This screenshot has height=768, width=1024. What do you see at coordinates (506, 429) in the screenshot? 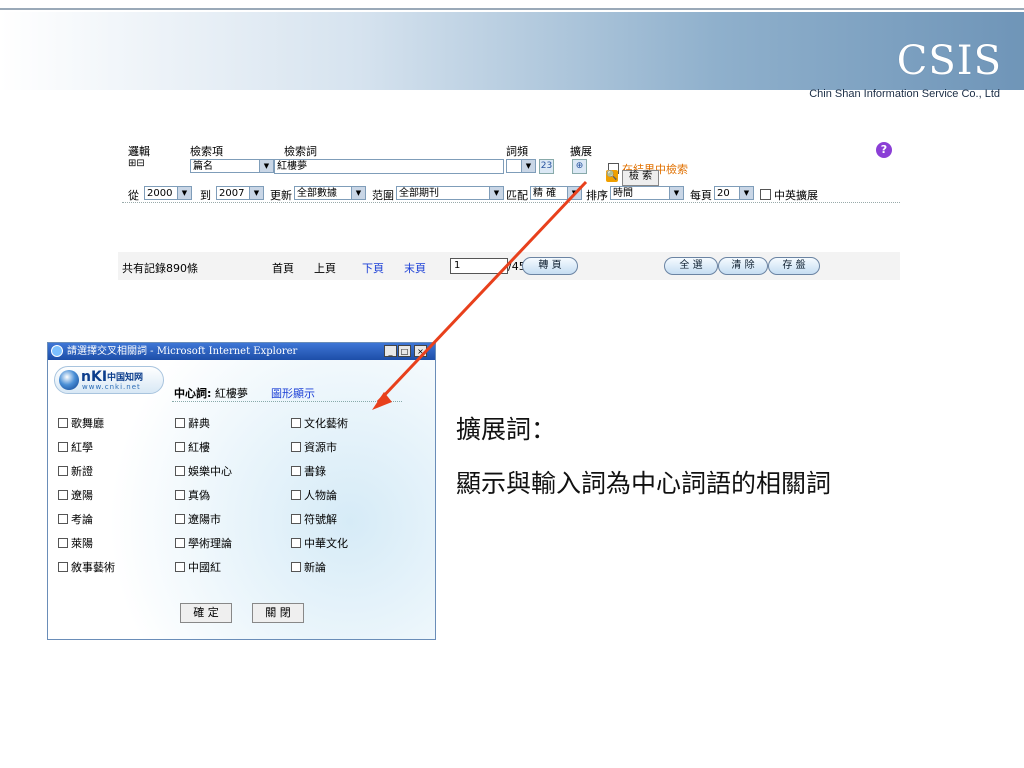
I see `caption-title: 擴展詞：` at bounding box center [506, 429].